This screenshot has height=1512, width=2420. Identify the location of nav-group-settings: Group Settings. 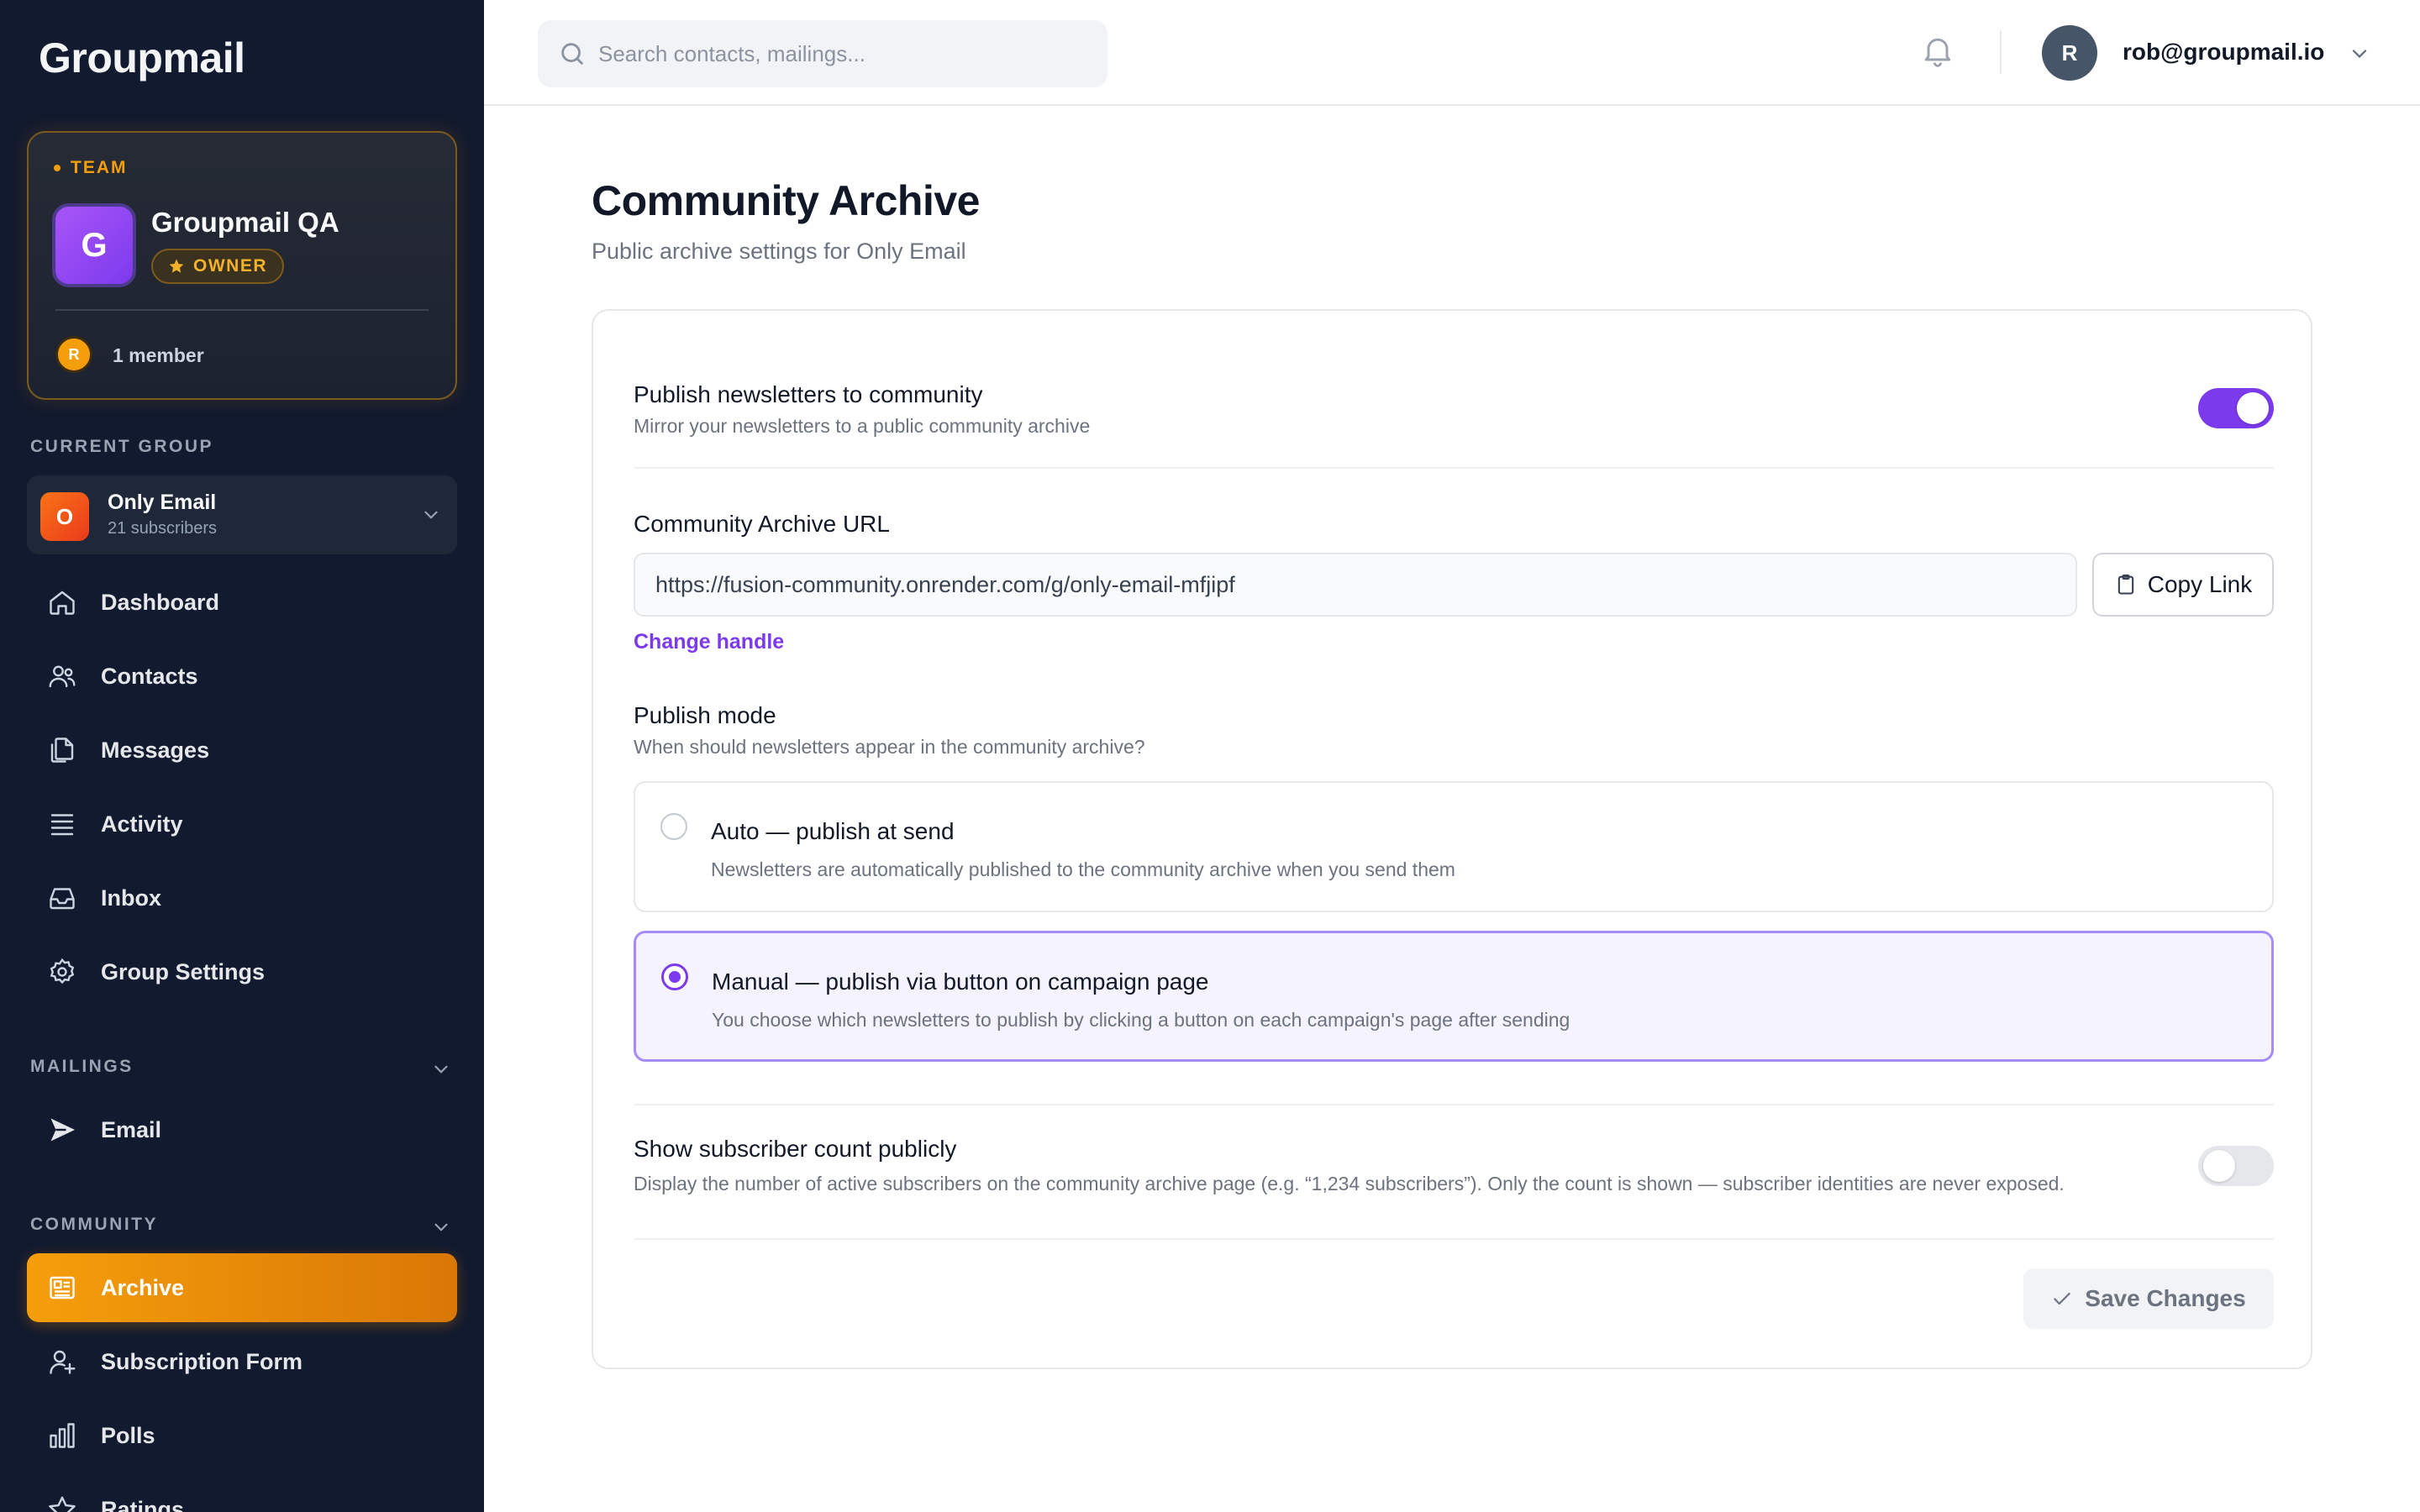
(242, 971).